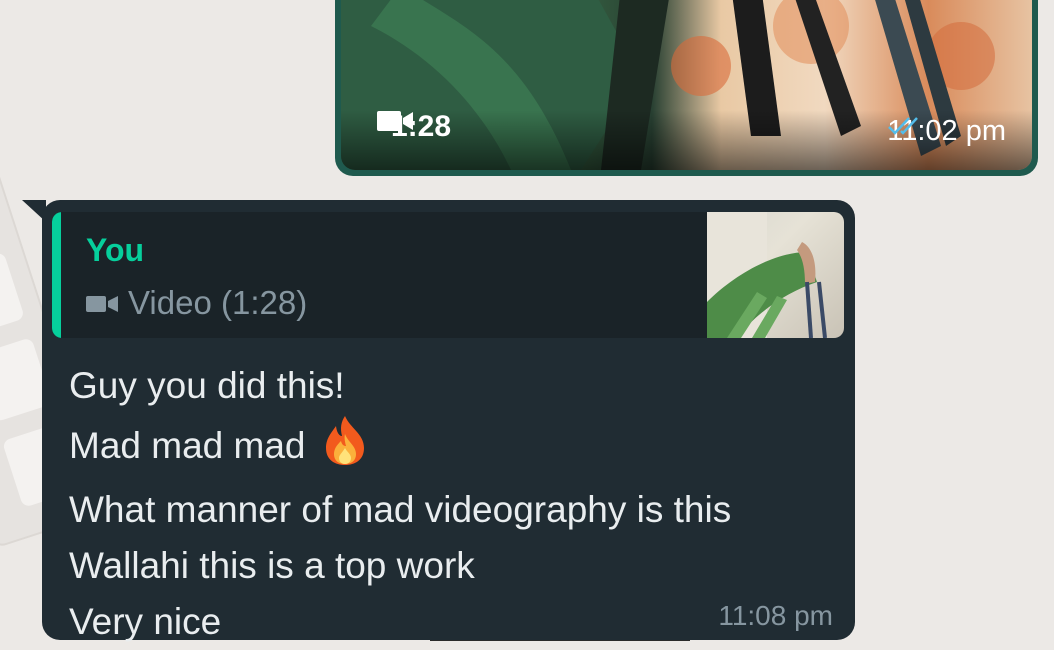  Describe the element at coordinates (218, 302) in the screenshot. I see `quoted-media-label: Video (1:28)` at that location.